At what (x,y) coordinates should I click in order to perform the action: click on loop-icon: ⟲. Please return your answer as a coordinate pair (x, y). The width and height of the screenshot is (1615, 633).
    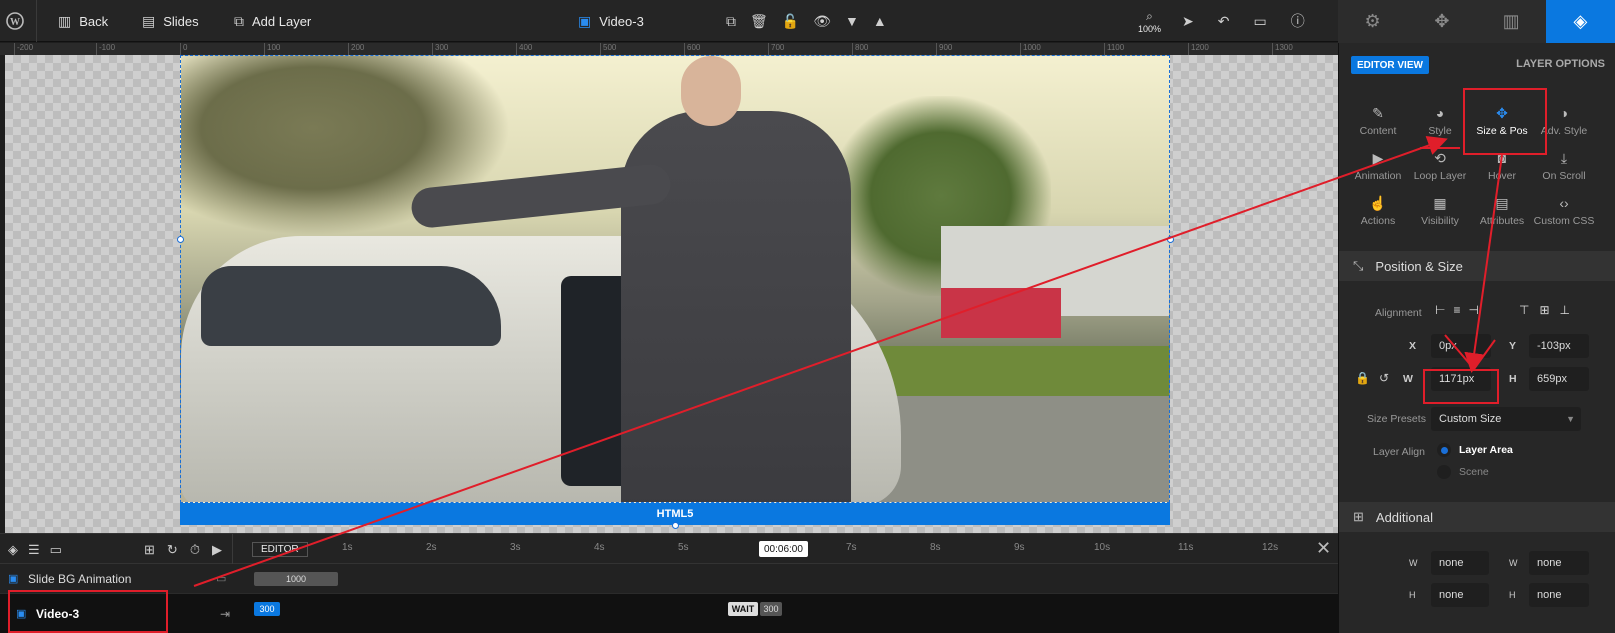
    Looking at the image, I should click on (1440, 158).